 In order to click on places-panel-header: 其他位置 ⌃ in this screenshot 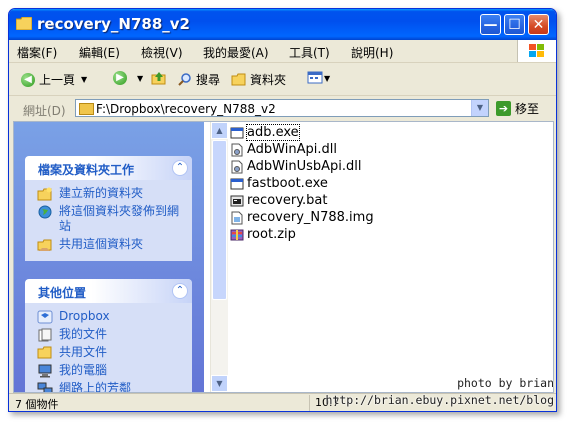, I will do `click(108, 291)`.